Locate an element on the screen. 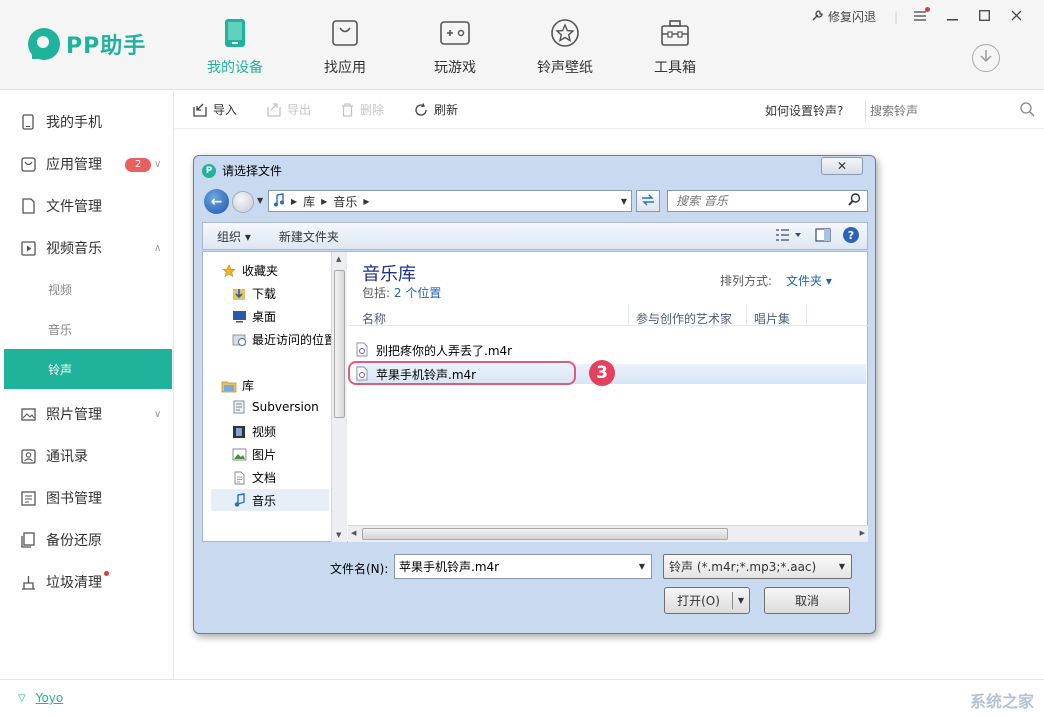 This screenshot has width=1044, height=716. open-dropdown-icon: ▼ is located at coordinates (741, 600).